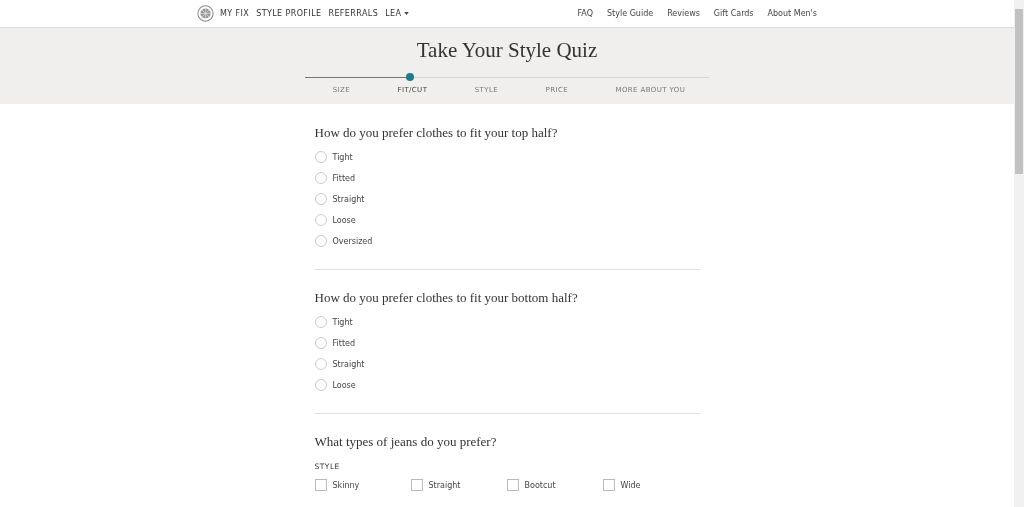  What do you see at coordinates (585, 13) in the screenshot?
I see `nav-link: FAQ` at bounding box center [585, 13].